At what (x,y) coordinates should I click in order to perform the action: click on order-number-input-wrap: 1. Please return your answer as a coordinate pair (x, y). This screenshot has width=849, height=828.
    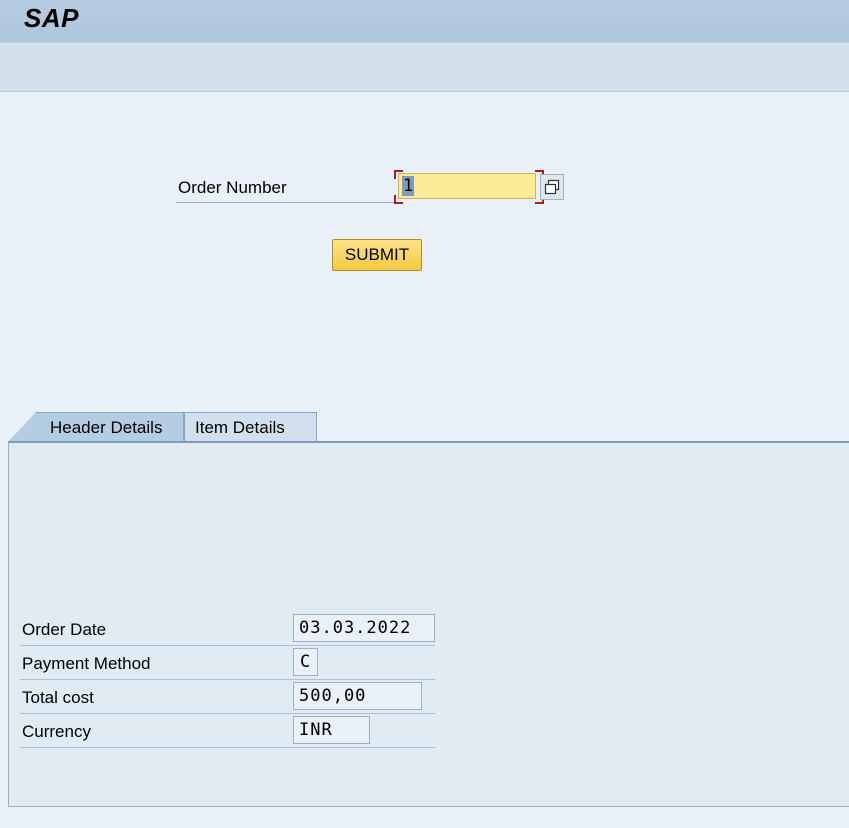
    Looking at the image, I should click on (469, 187).